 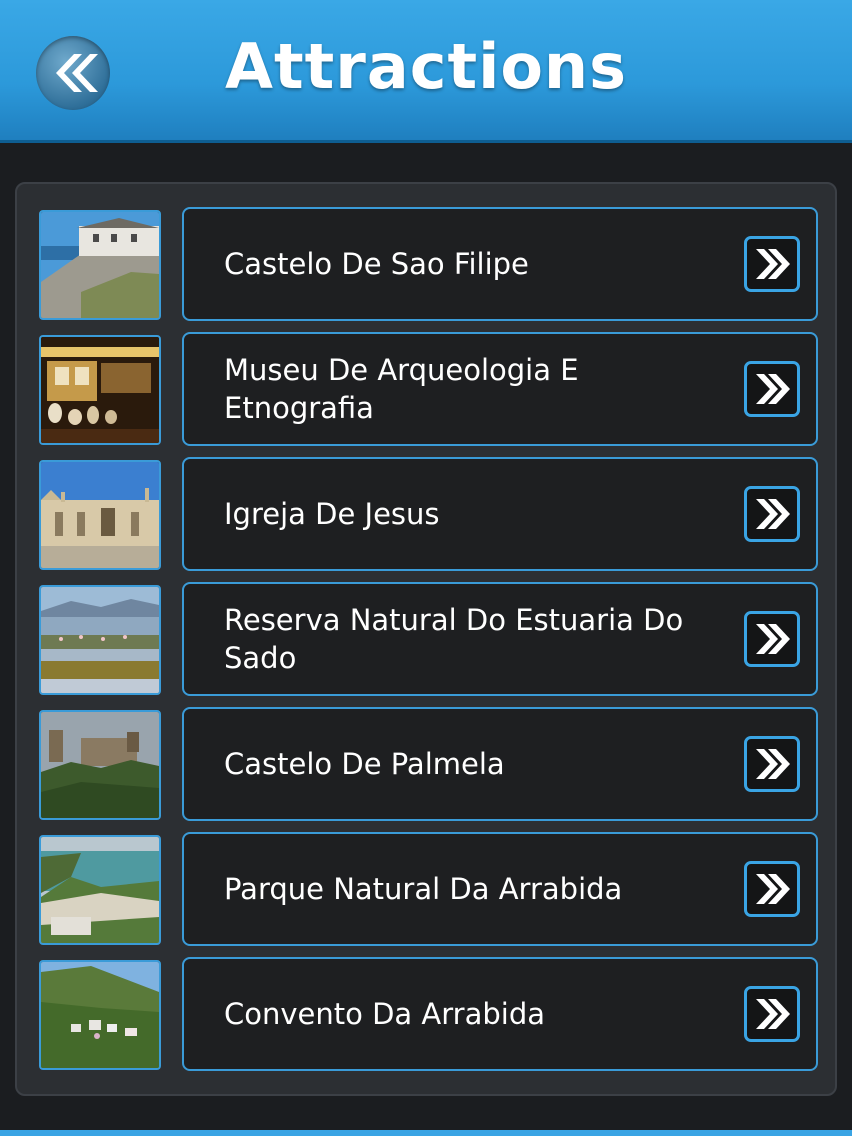 I want to click on page-title: Attractions, so click(x=426, y=66).